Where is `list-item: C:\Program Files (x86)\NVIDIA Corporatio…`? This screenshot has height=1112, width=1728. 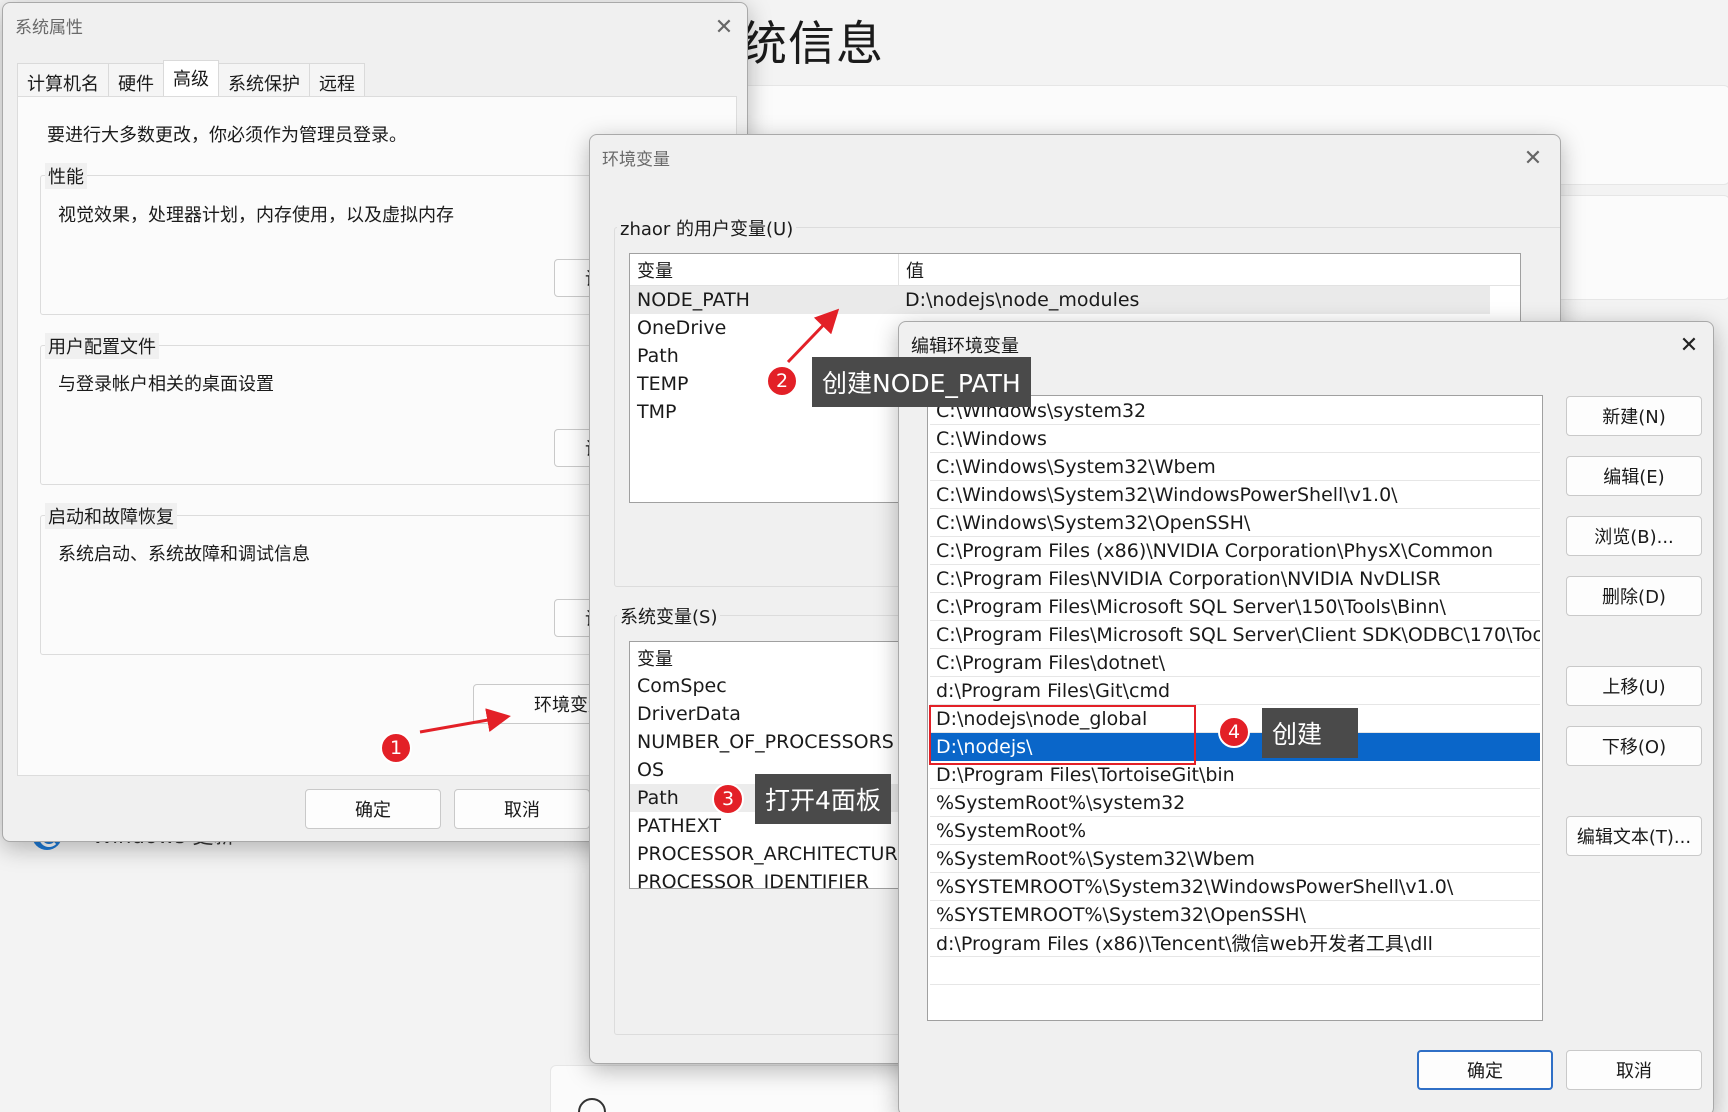 list-item: C:\Program Files (x86)\NVIDIA Corporatio… is located at coordinates (1235, 551).